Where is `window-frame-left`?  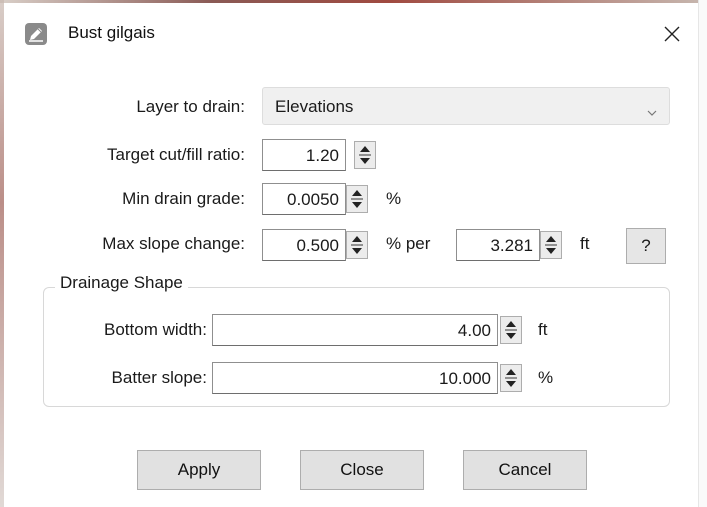
window-frame-left is located at coordinates (2, 253).